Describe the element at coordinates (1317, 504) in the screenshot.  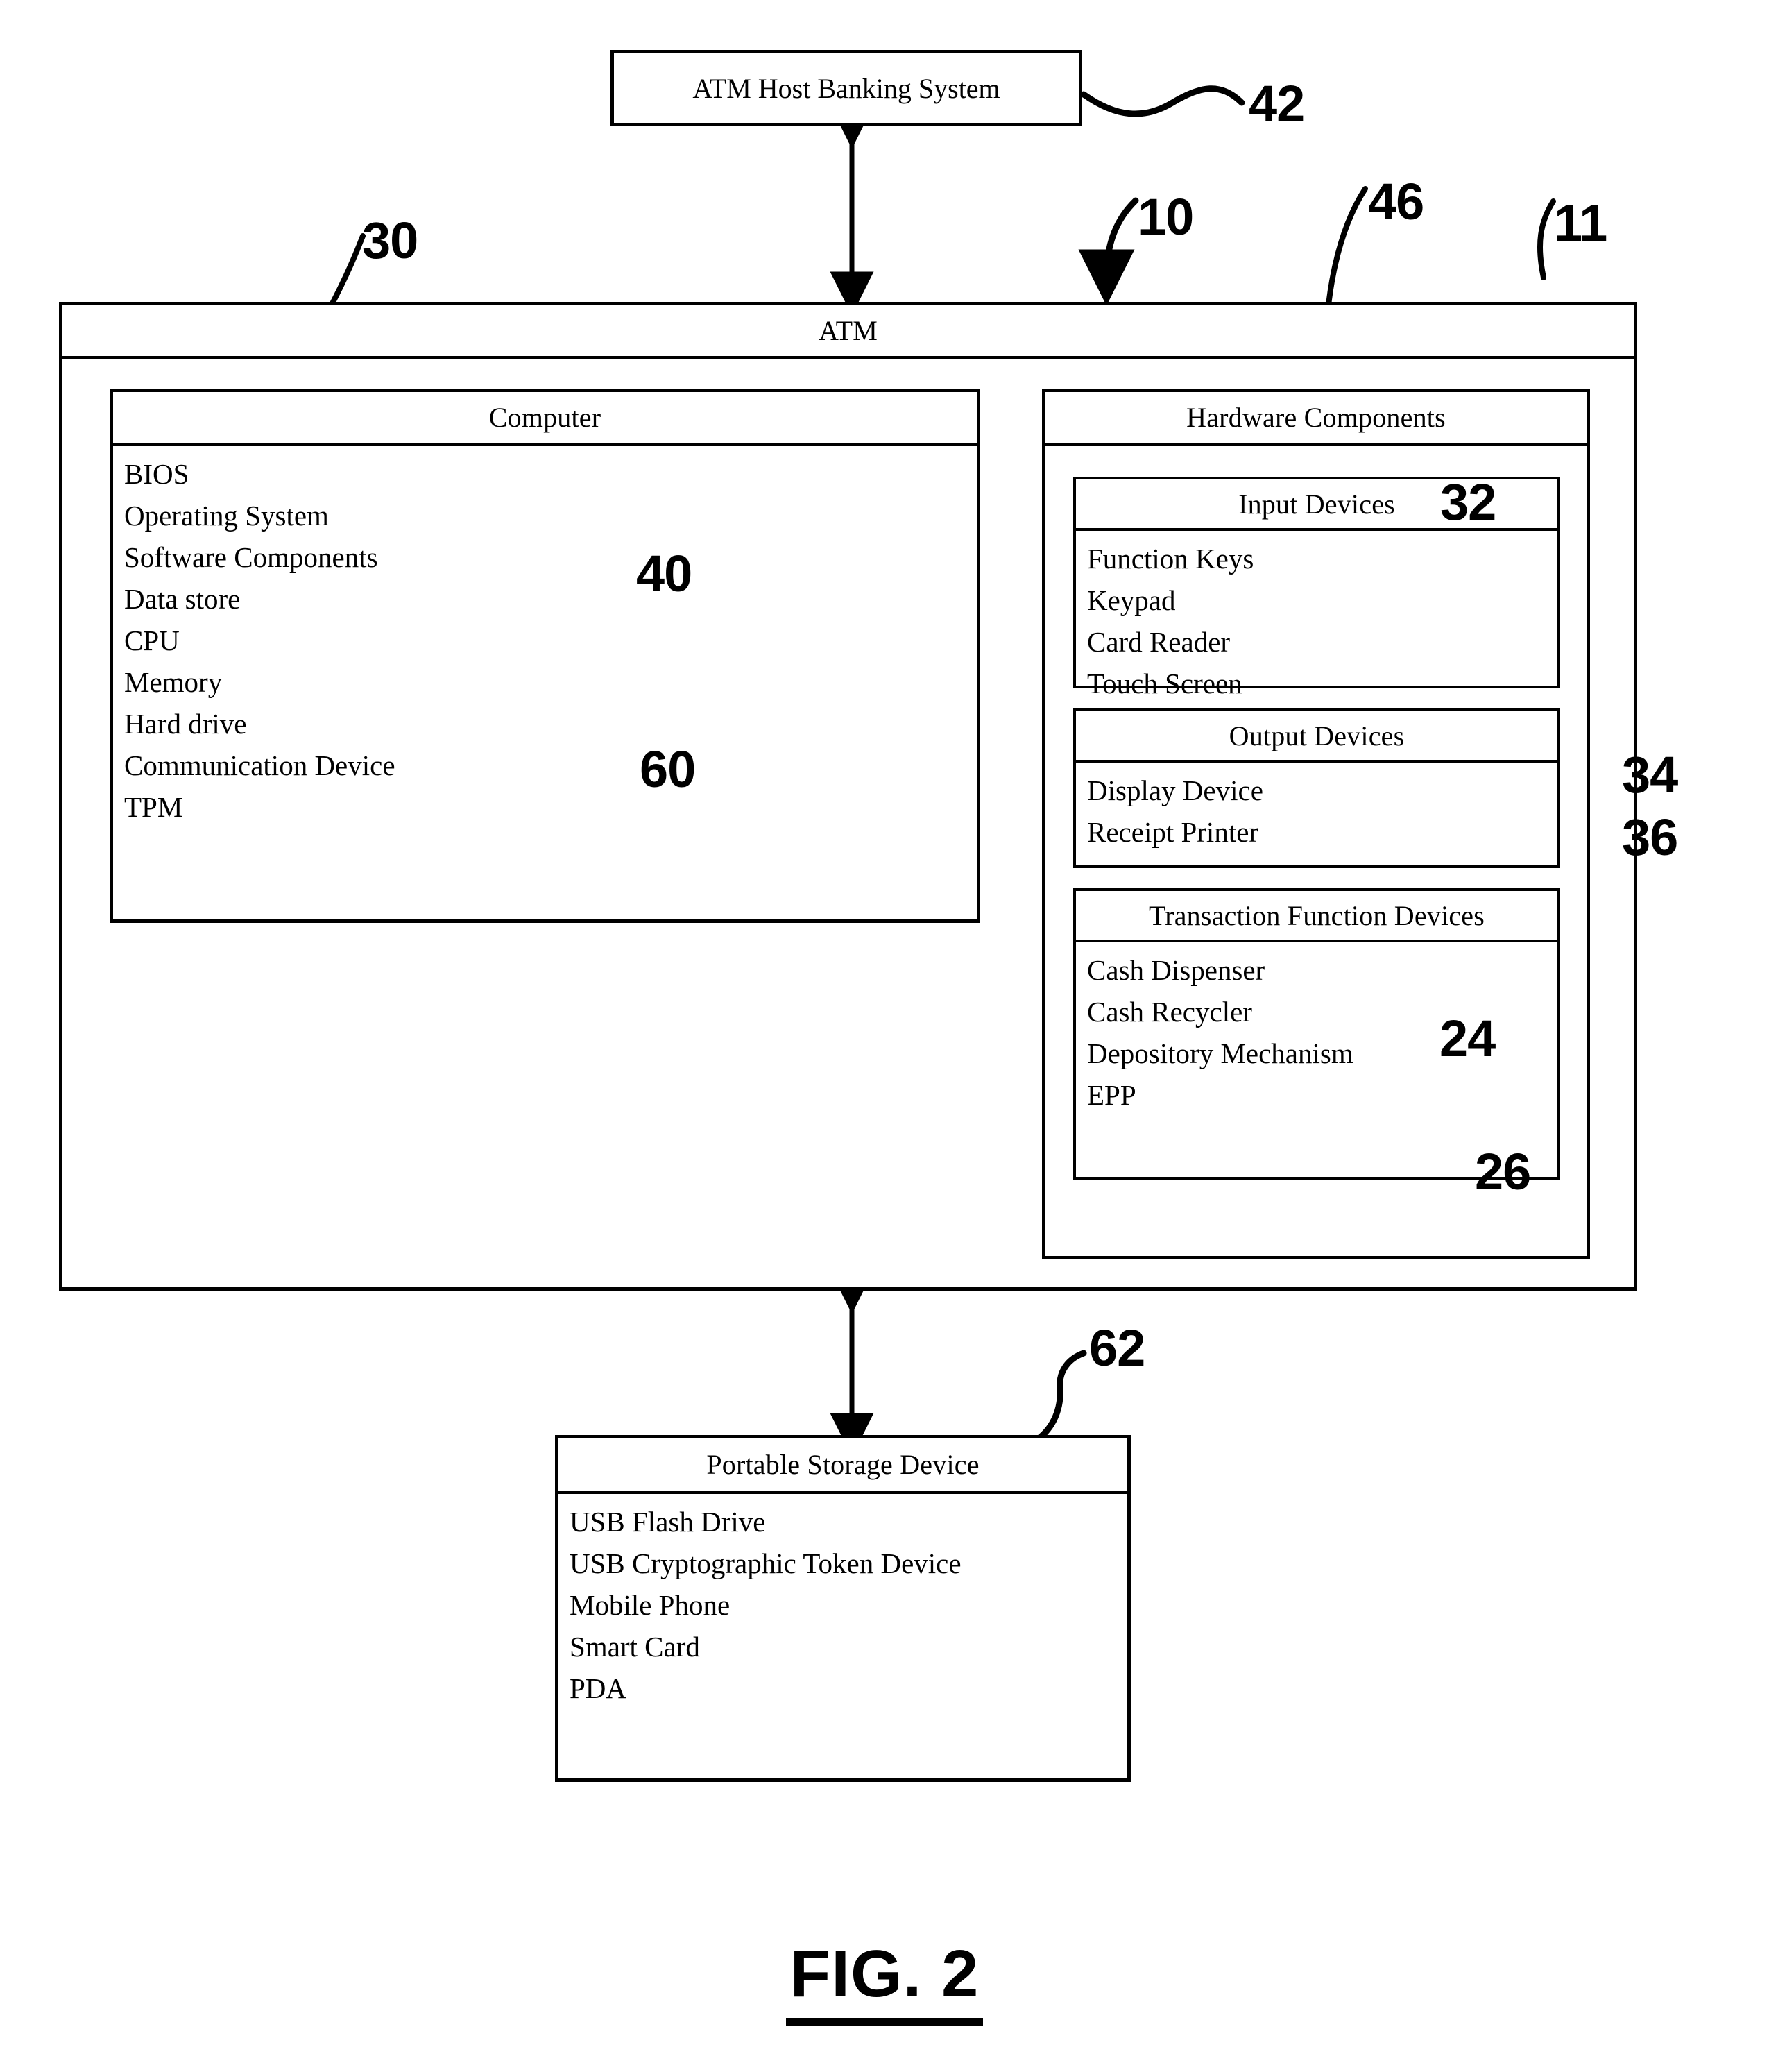
I see `input-devices-title: Input Devices` at that location.